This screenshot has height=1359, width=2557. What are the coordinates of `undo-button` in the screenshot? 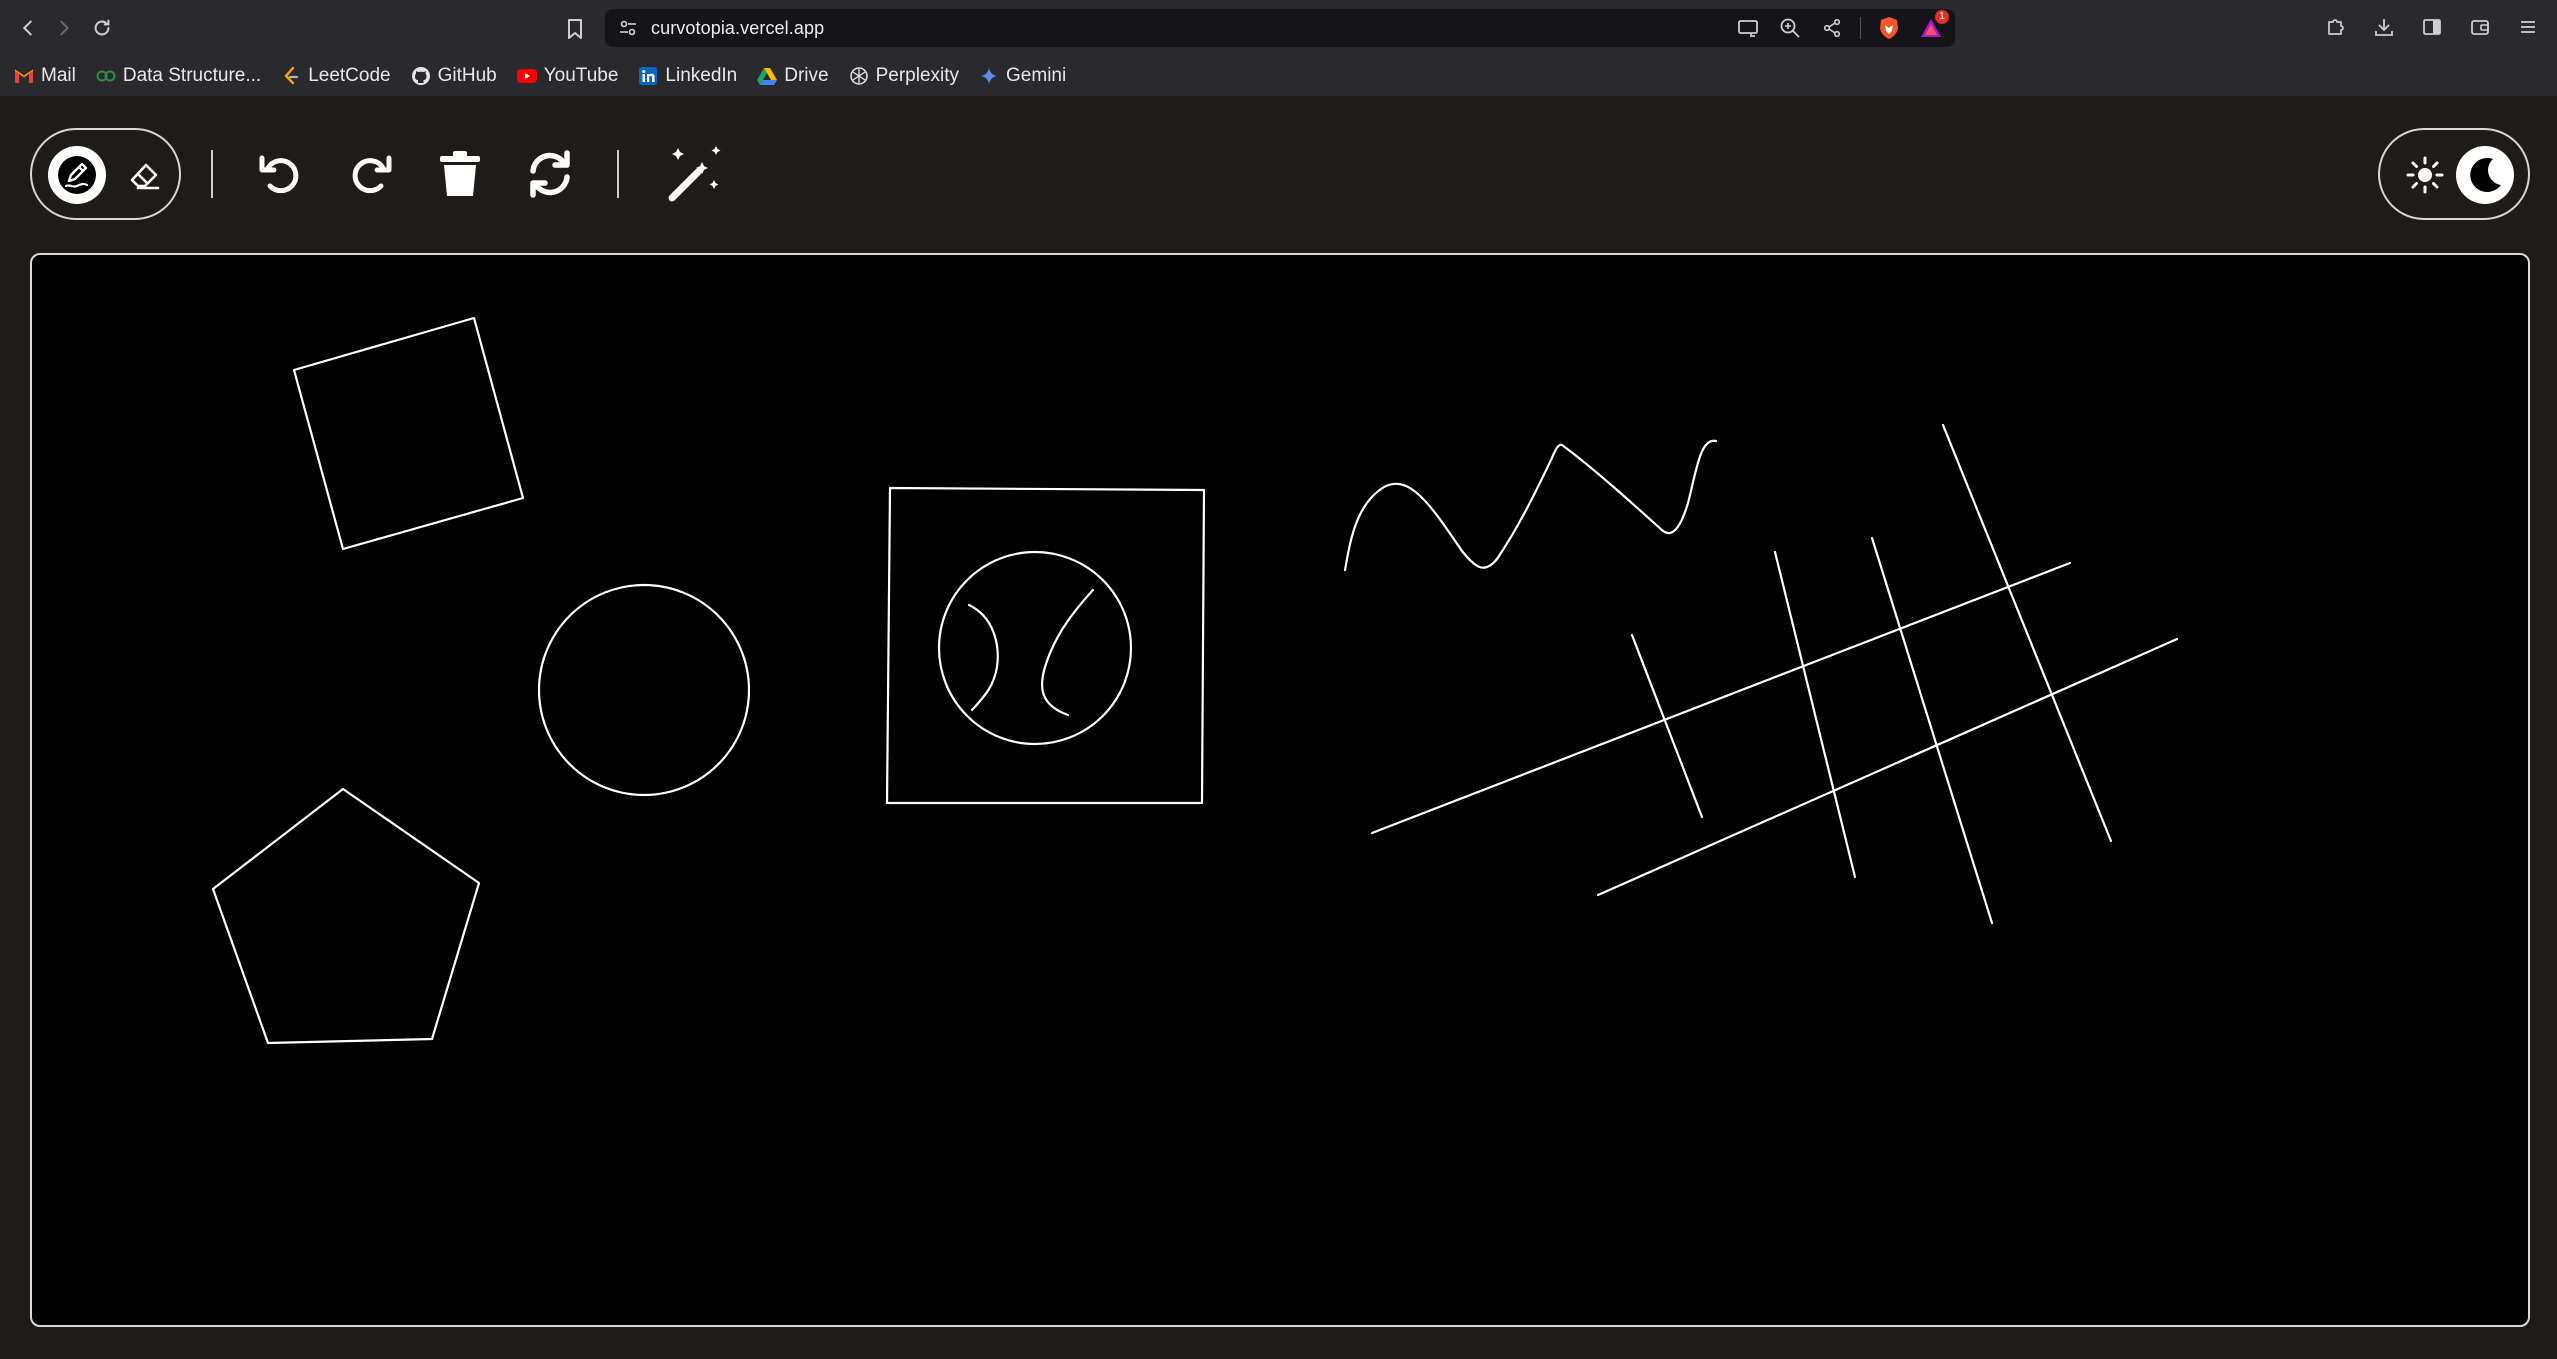 It's located at (280, 174).